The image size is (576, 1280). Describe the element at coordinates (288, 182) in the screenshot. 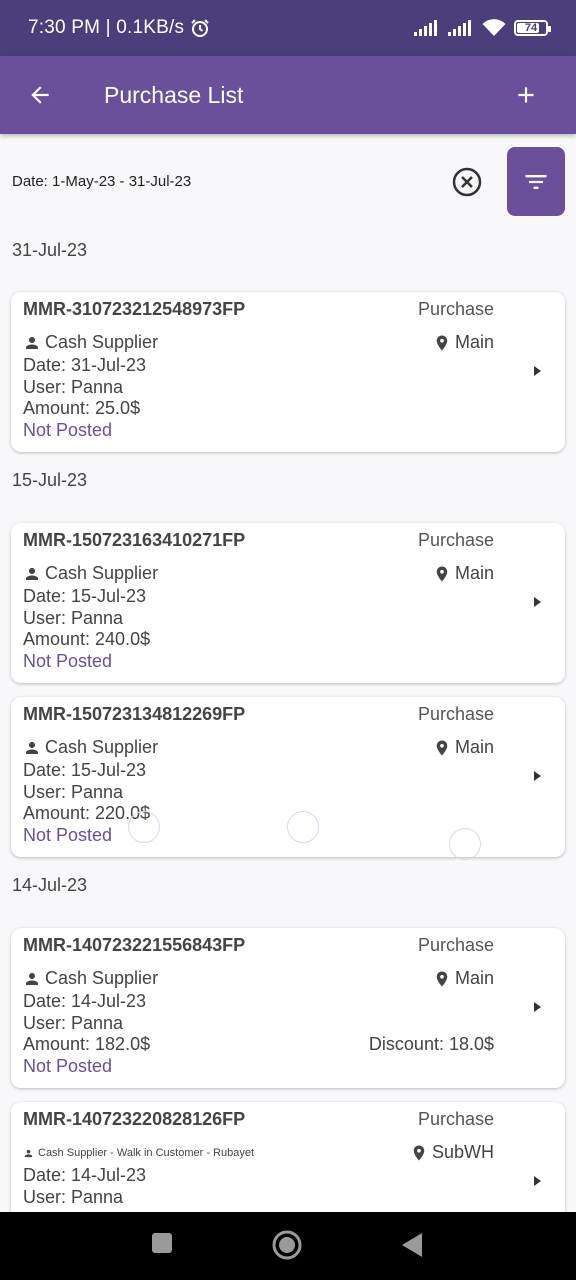

I see `filter-row: Date: 1-May-23 - 31-Jul-23` at that location.